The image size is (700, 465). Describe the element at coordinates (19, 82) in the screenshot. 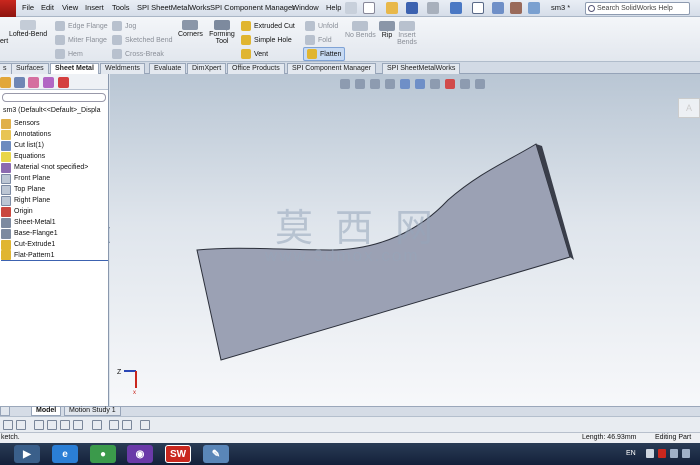

I see `property-manager-icon` at that location.